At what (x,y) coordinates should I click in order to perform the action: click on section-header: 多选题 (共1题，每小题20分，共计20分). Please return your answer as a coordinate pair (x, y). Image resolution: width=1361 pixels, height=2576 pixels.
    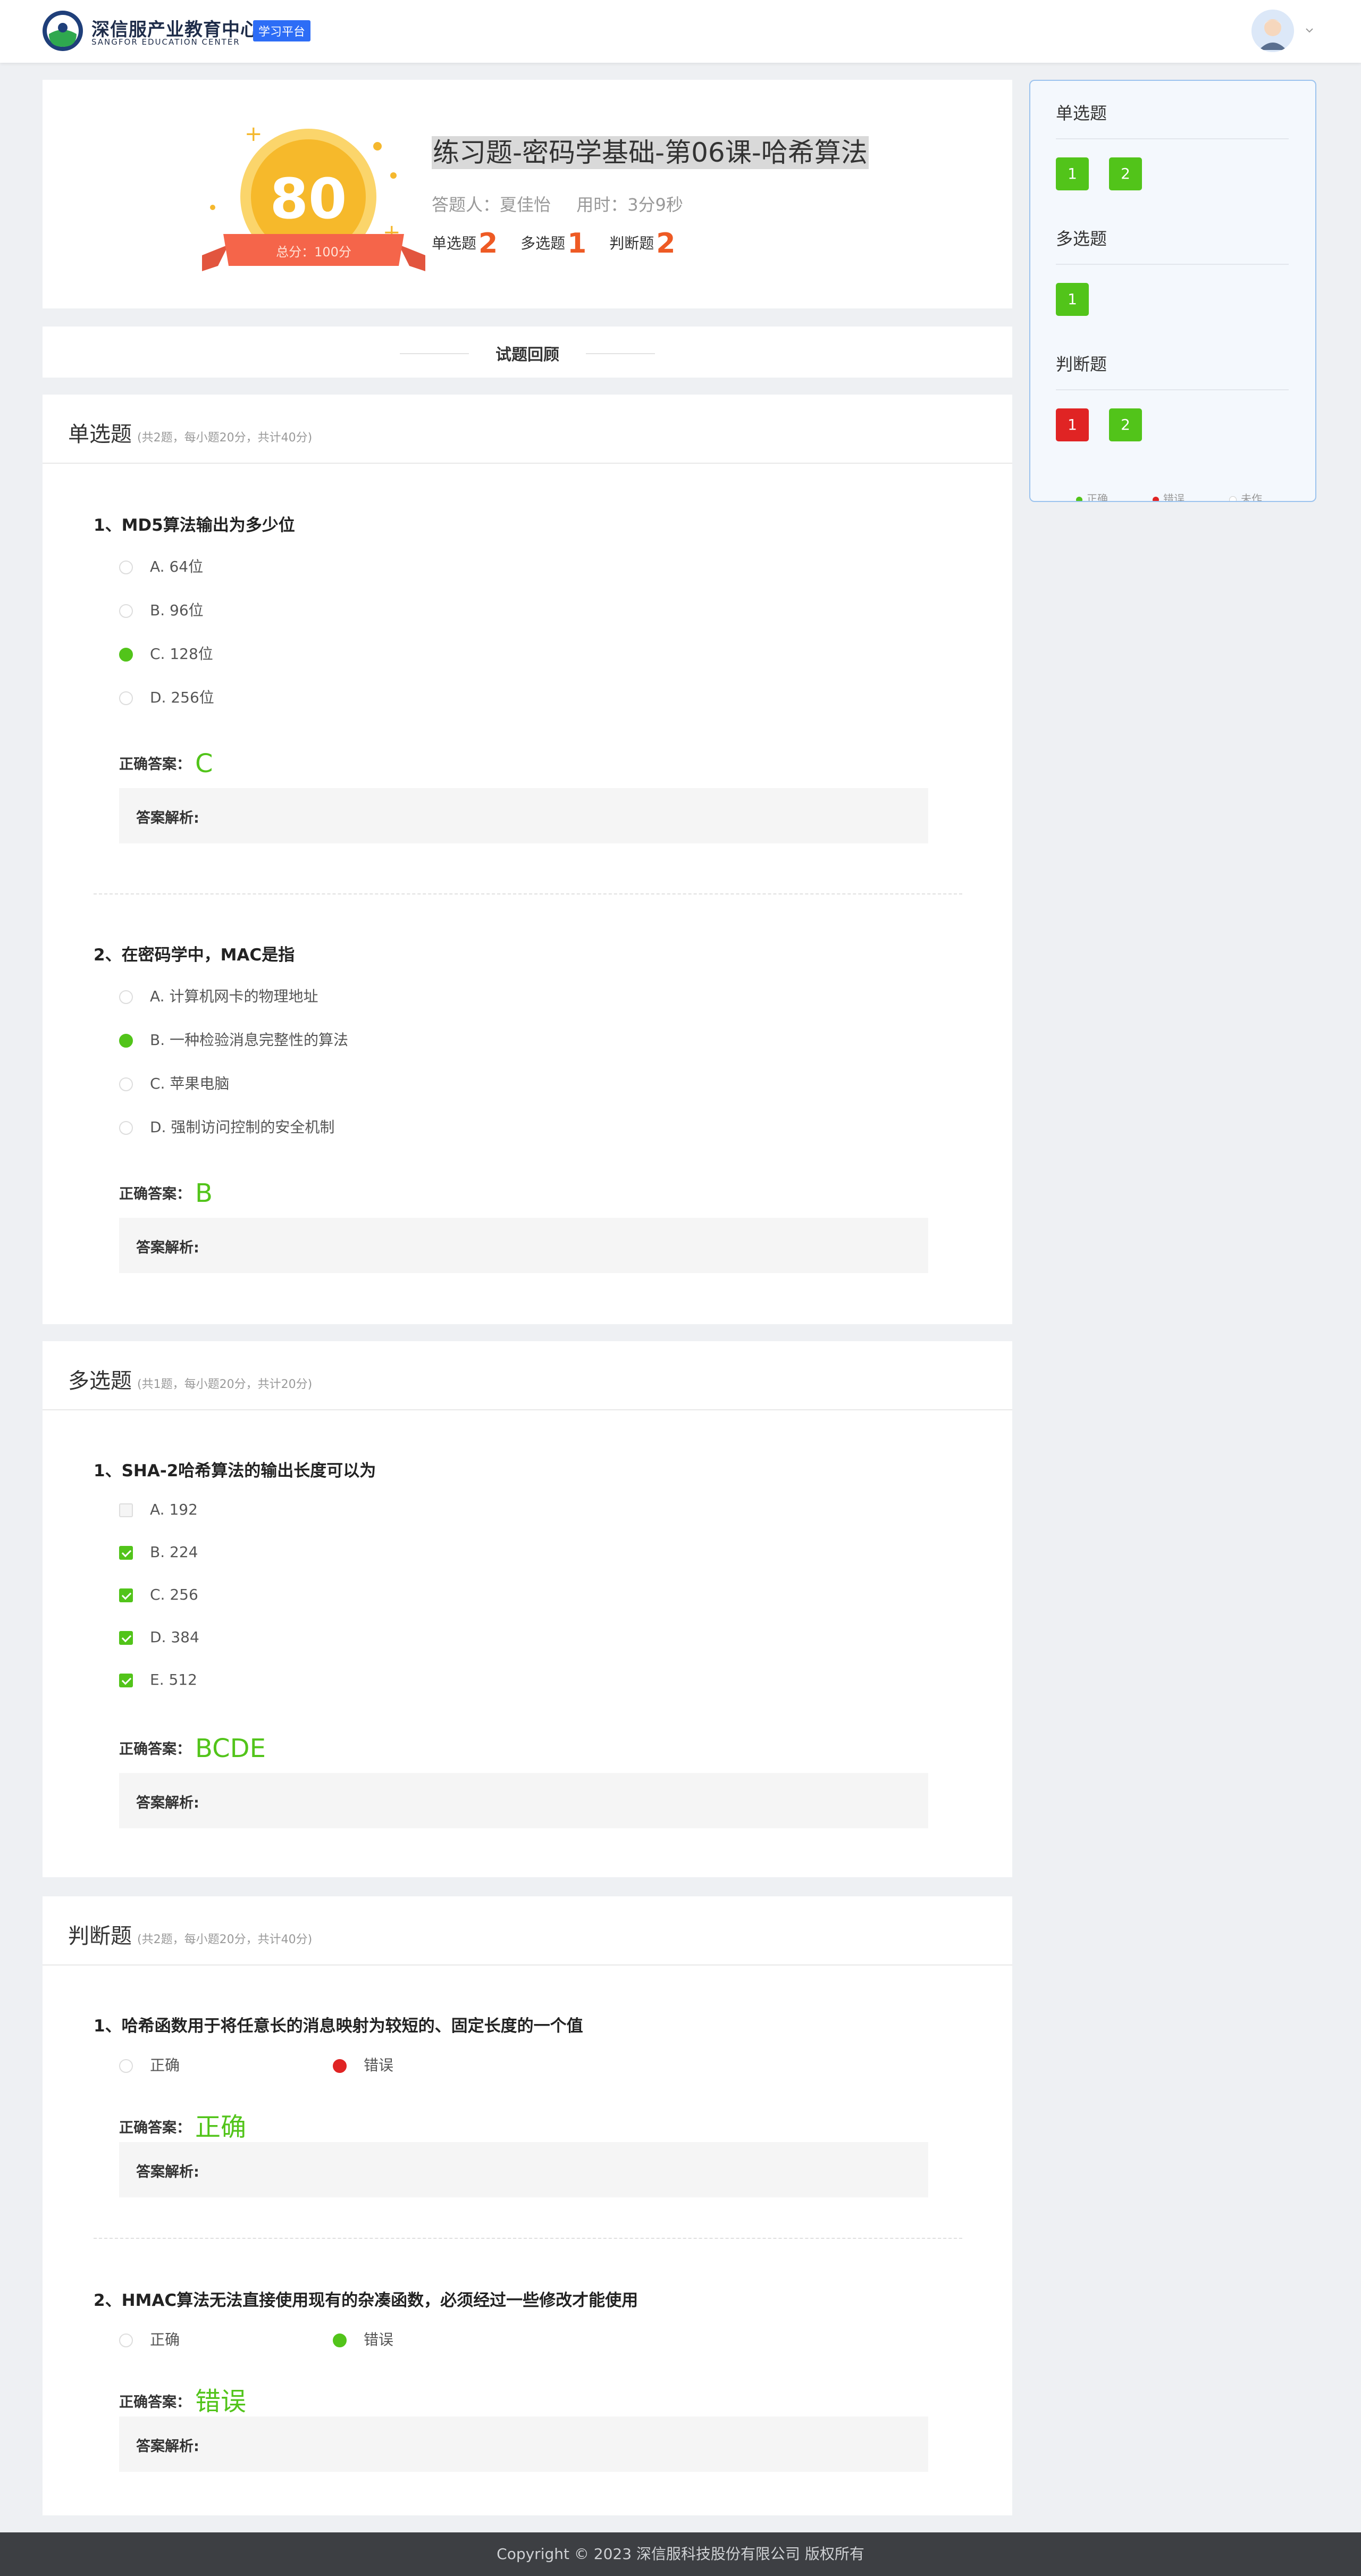
    Looking at the image, I should click on (527, 1375).